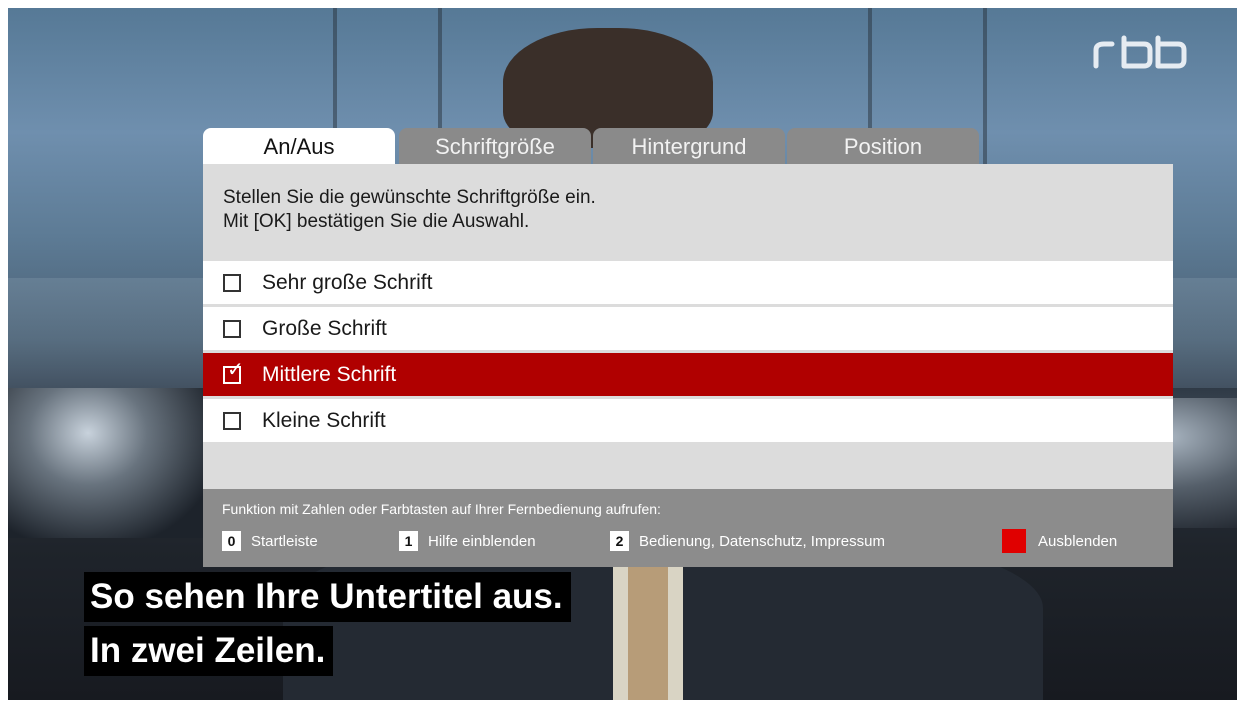 The height and width of the screenshot is (708, 1245). Describe the element at coordinates (408, 541) in the screenshot. I see `key-number: 1` at that location.